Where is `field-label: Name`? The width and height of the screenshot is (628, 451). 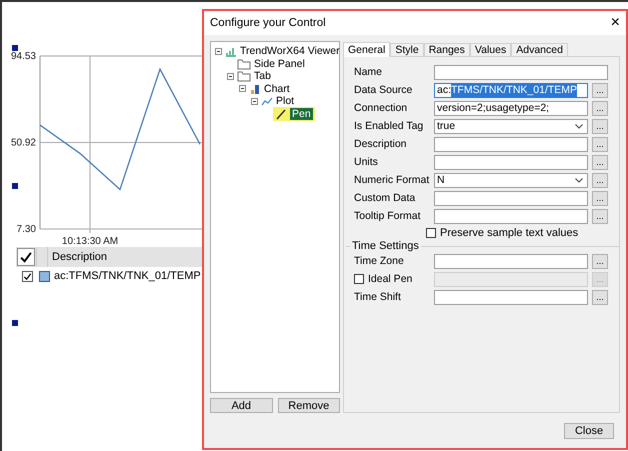 field-label: Name is located at coordinates (369, 72).